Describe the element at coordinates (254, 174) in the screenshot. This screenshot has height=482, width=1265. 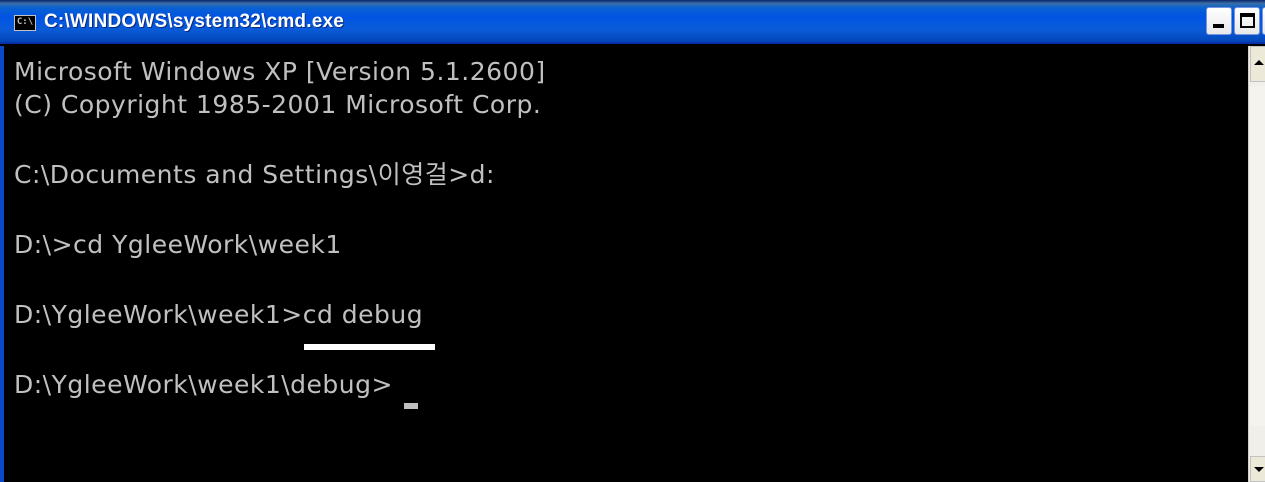
I see `console-line: C:\Documents and Settings\이영걸>d:` at that location.